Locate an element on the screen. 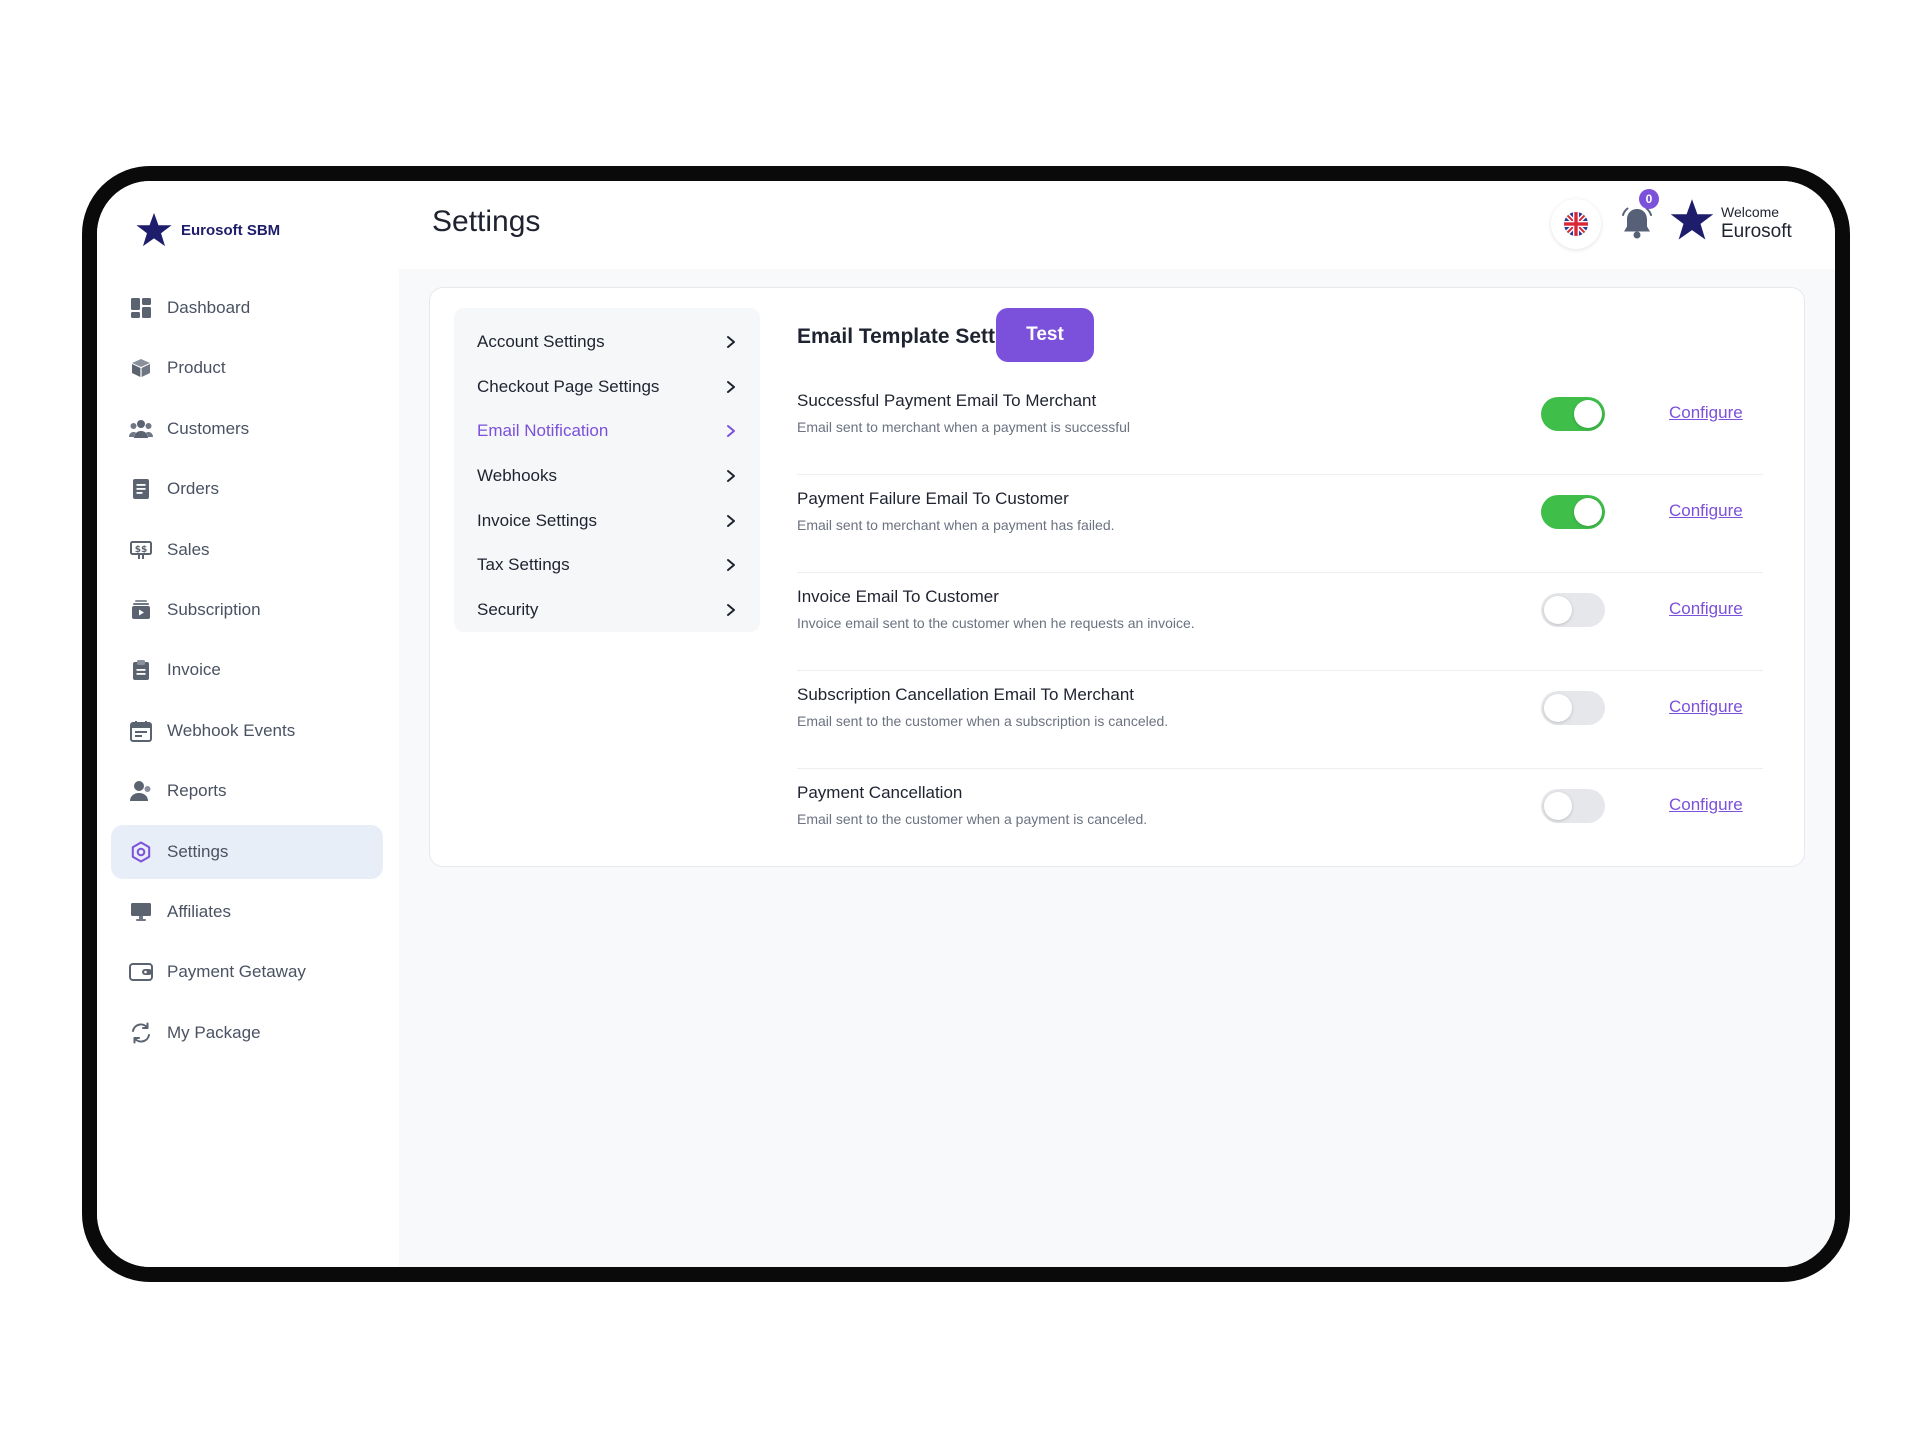 The width and height of the screenshot is (1920, 1440). submenu-item-label: Security is located at coordinates (508, 609).